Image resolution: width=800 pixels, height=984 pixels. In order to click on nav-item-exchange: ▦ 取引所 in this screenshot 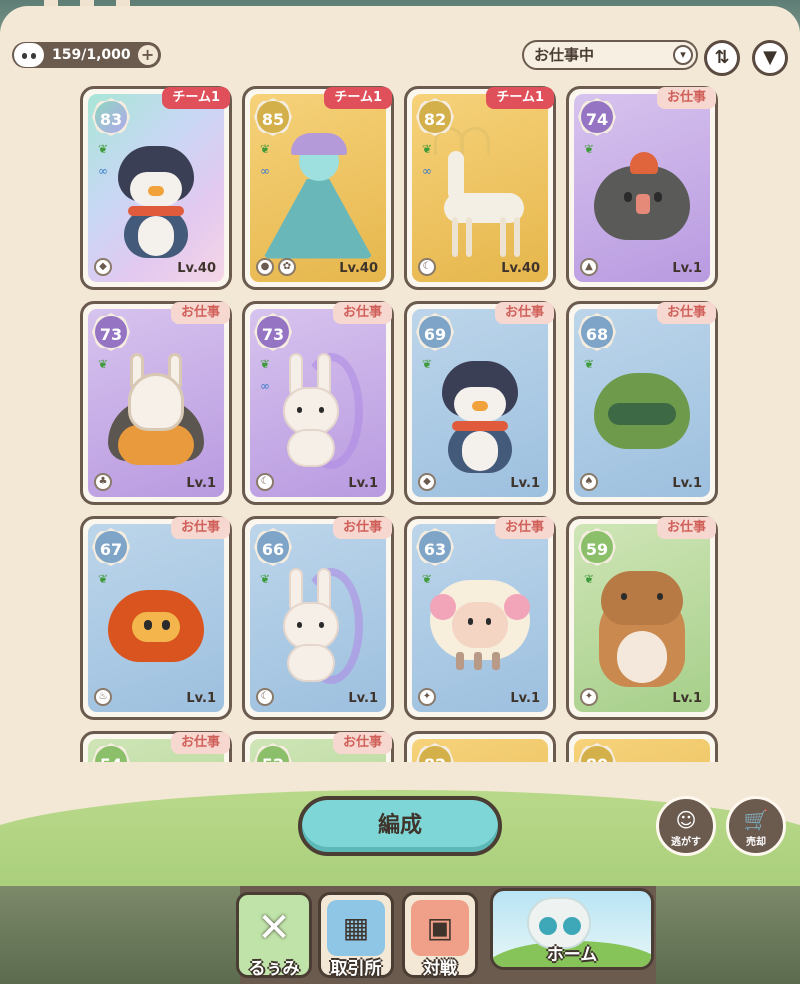, I will do `click(356, 935)`.